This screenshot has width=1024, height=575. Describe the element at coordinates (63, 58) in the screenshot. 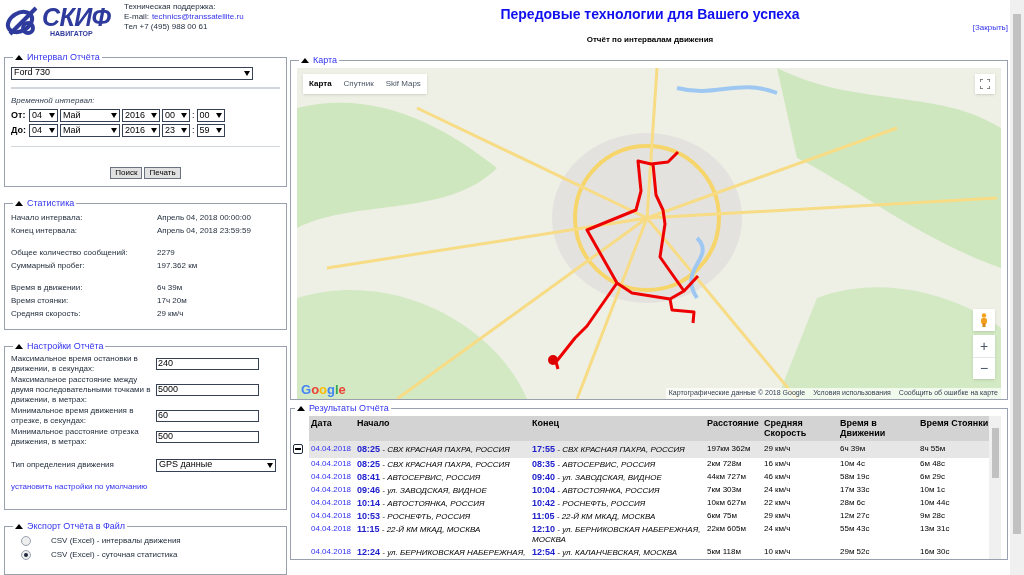

I see `panel-legend: Интервал Отчёта` at that location.